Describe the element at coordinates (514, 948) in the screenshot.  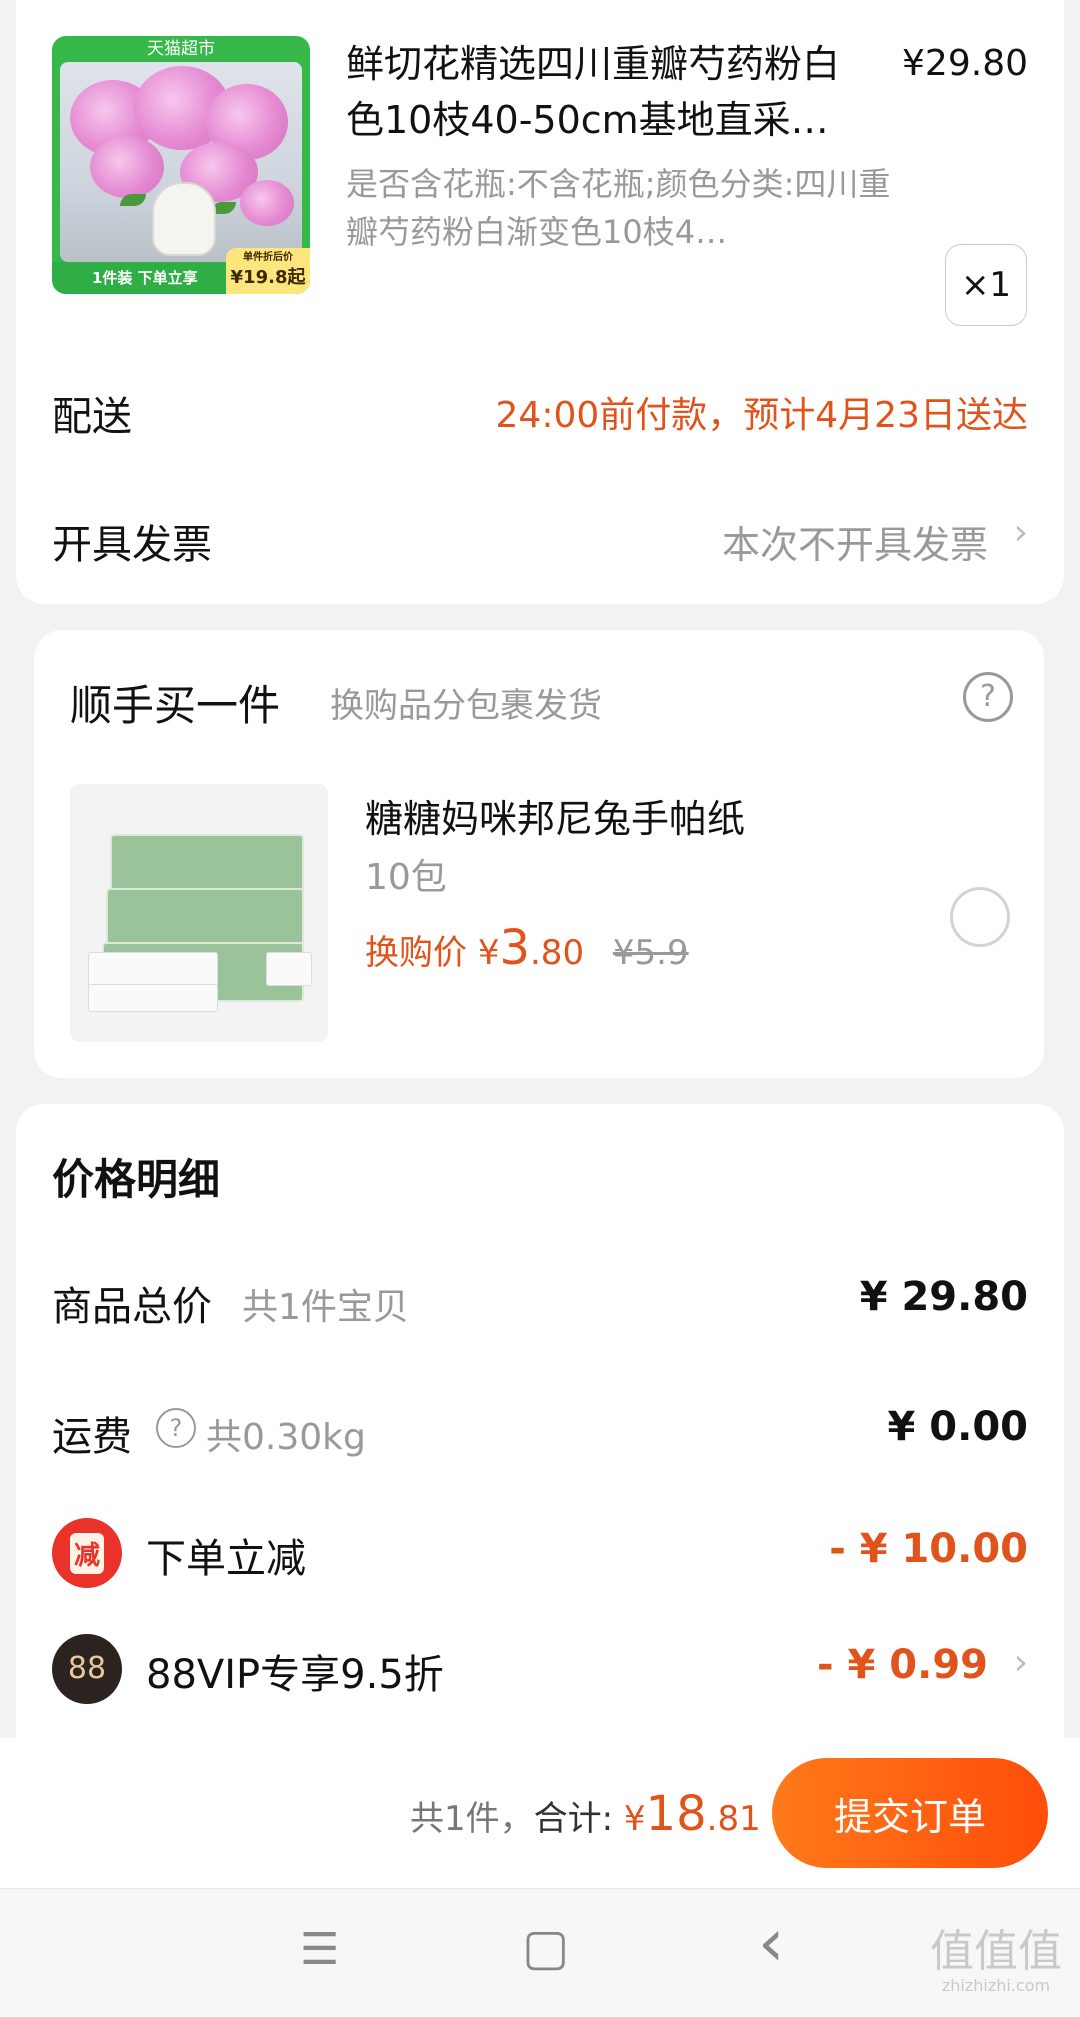
I see `addon-price-int: 3` at that location.